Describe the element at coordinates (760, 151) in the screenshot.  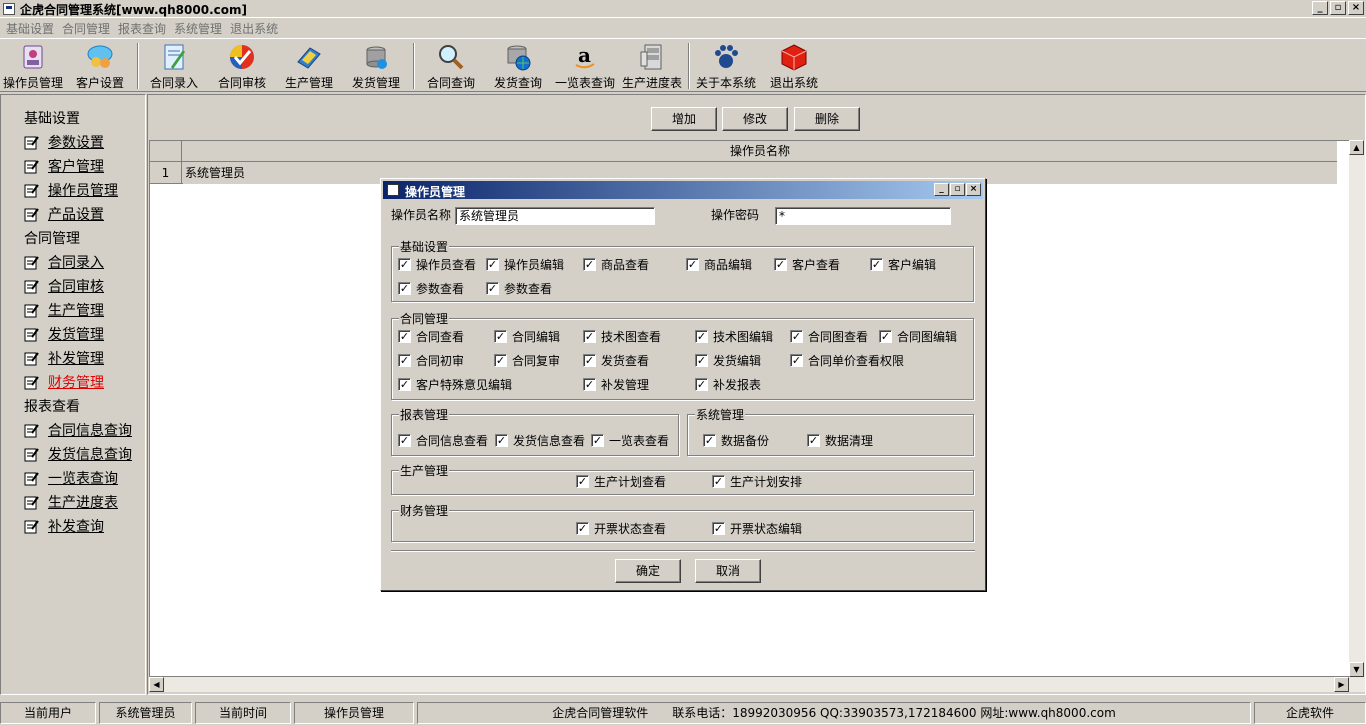
I see `column-header-operator-name: 操作员名称` at that location.